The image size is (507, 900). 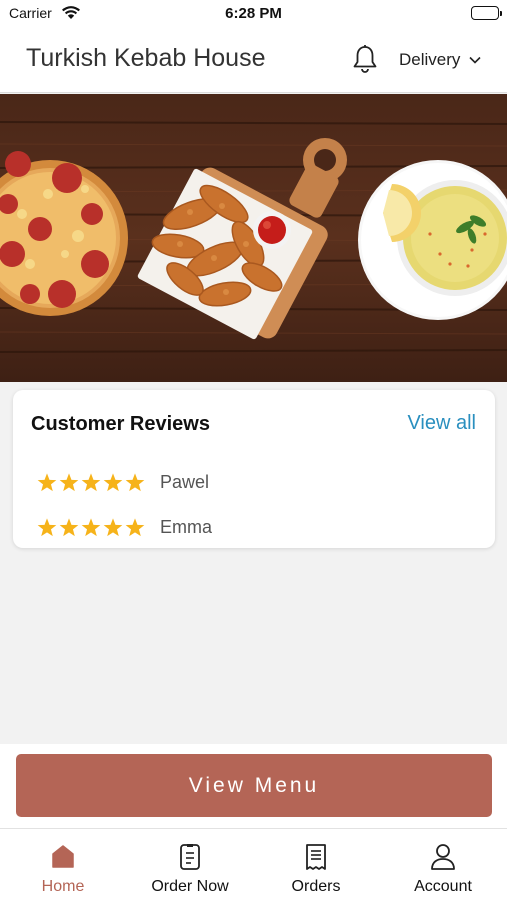 I want to click on restaurant-title: Turkish Kebab House, so click(x=146, y=58).